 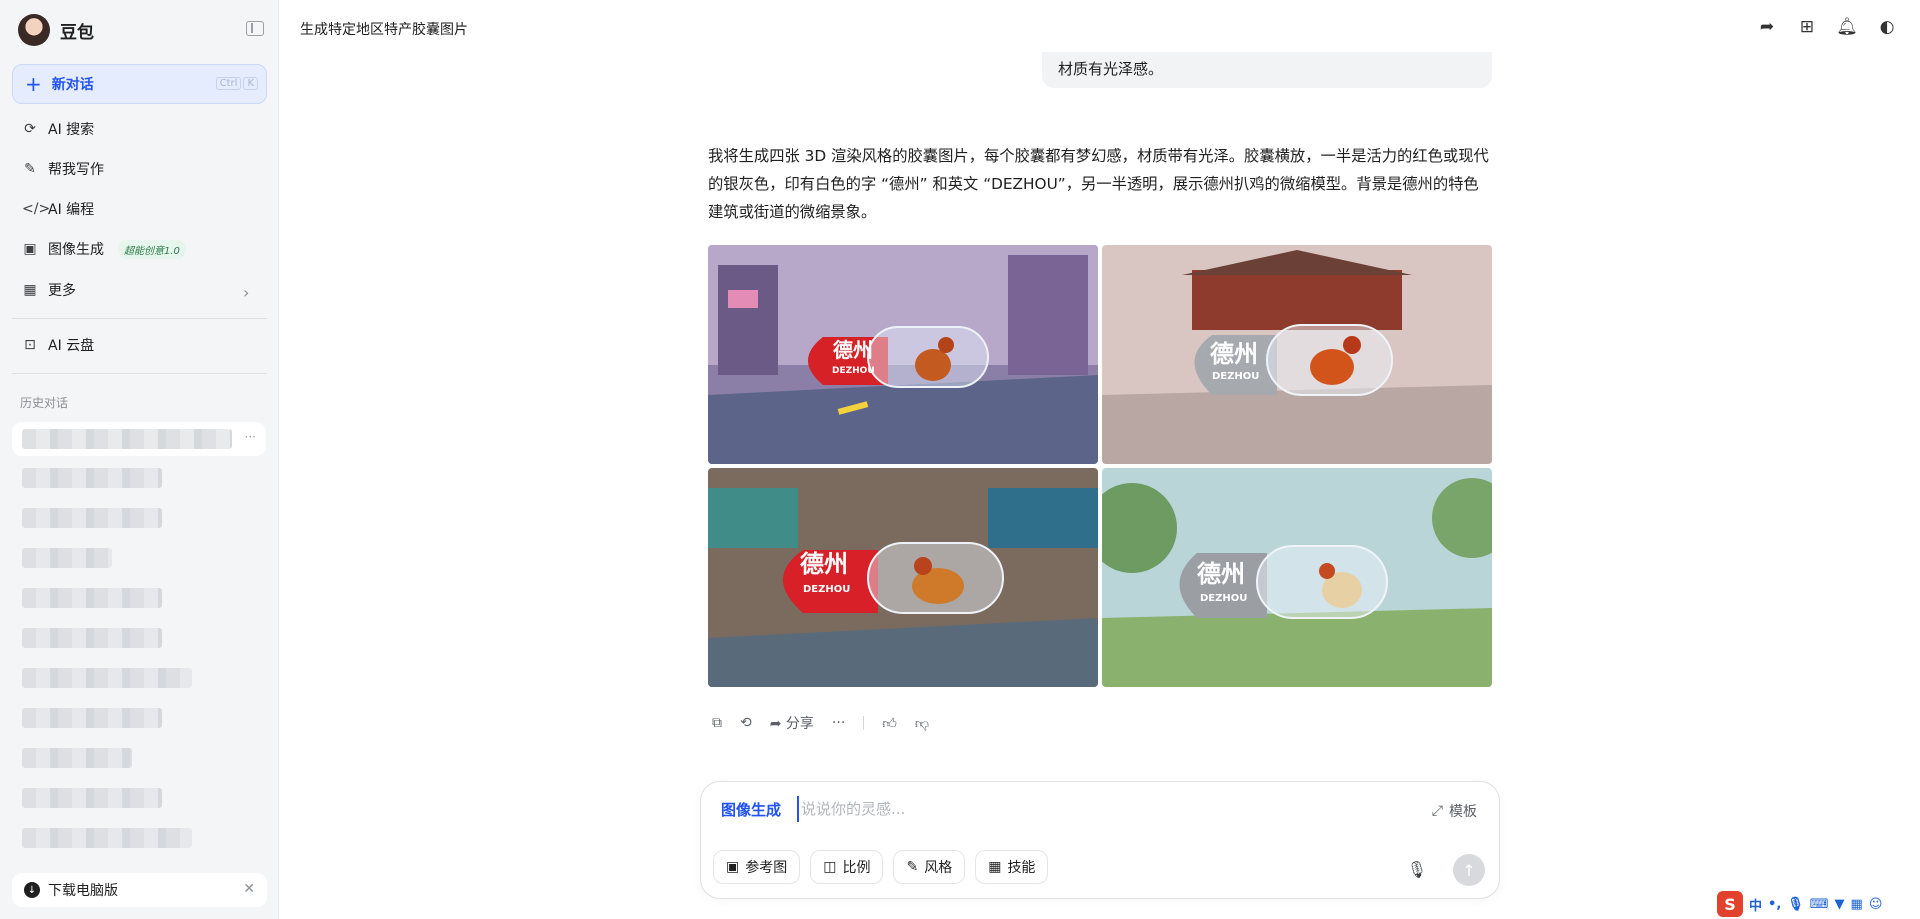 What do you see at coordinates (1876, 904) in the screenshot?
I see `mascot-icon: ☺` at bounding box center [1876, 904].